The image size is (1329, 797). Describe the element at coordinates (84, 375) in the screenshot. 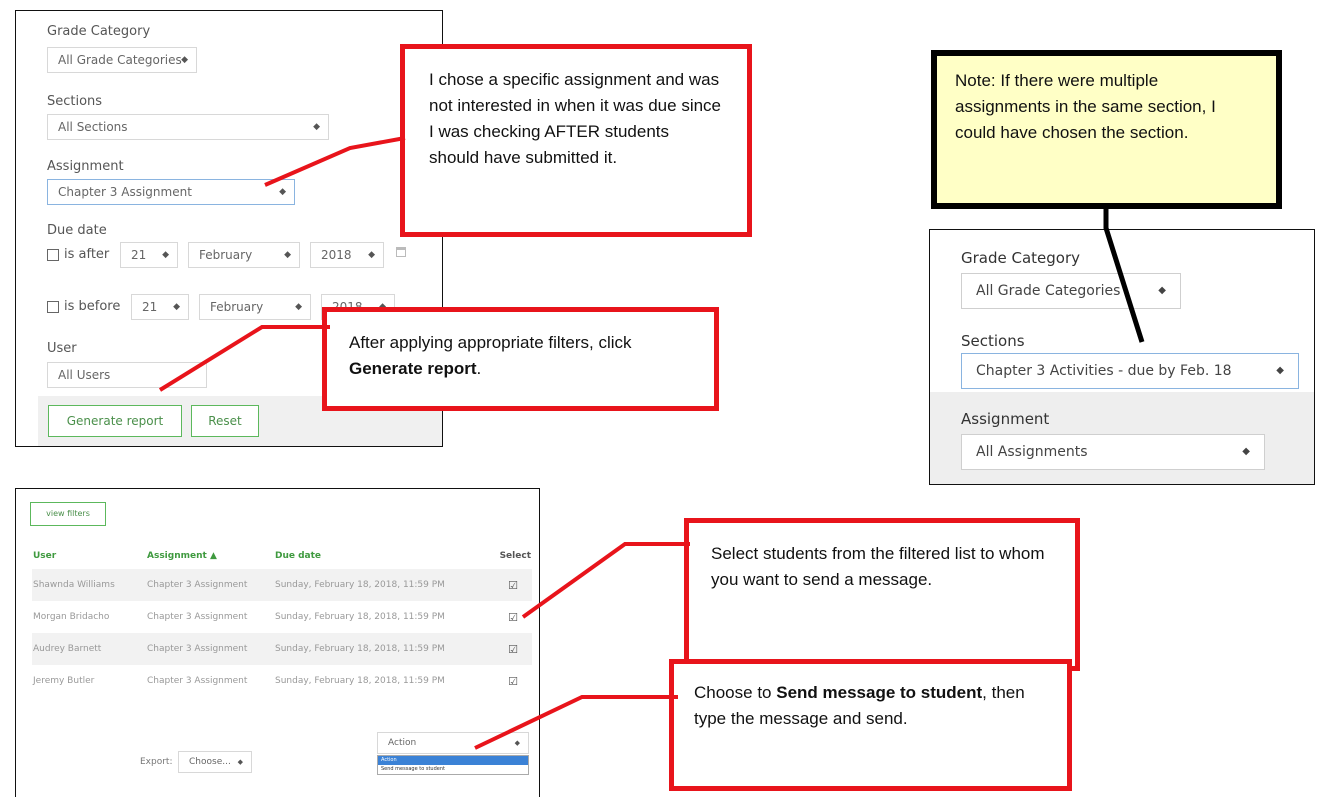

I see `user-value: All Users` at that location.